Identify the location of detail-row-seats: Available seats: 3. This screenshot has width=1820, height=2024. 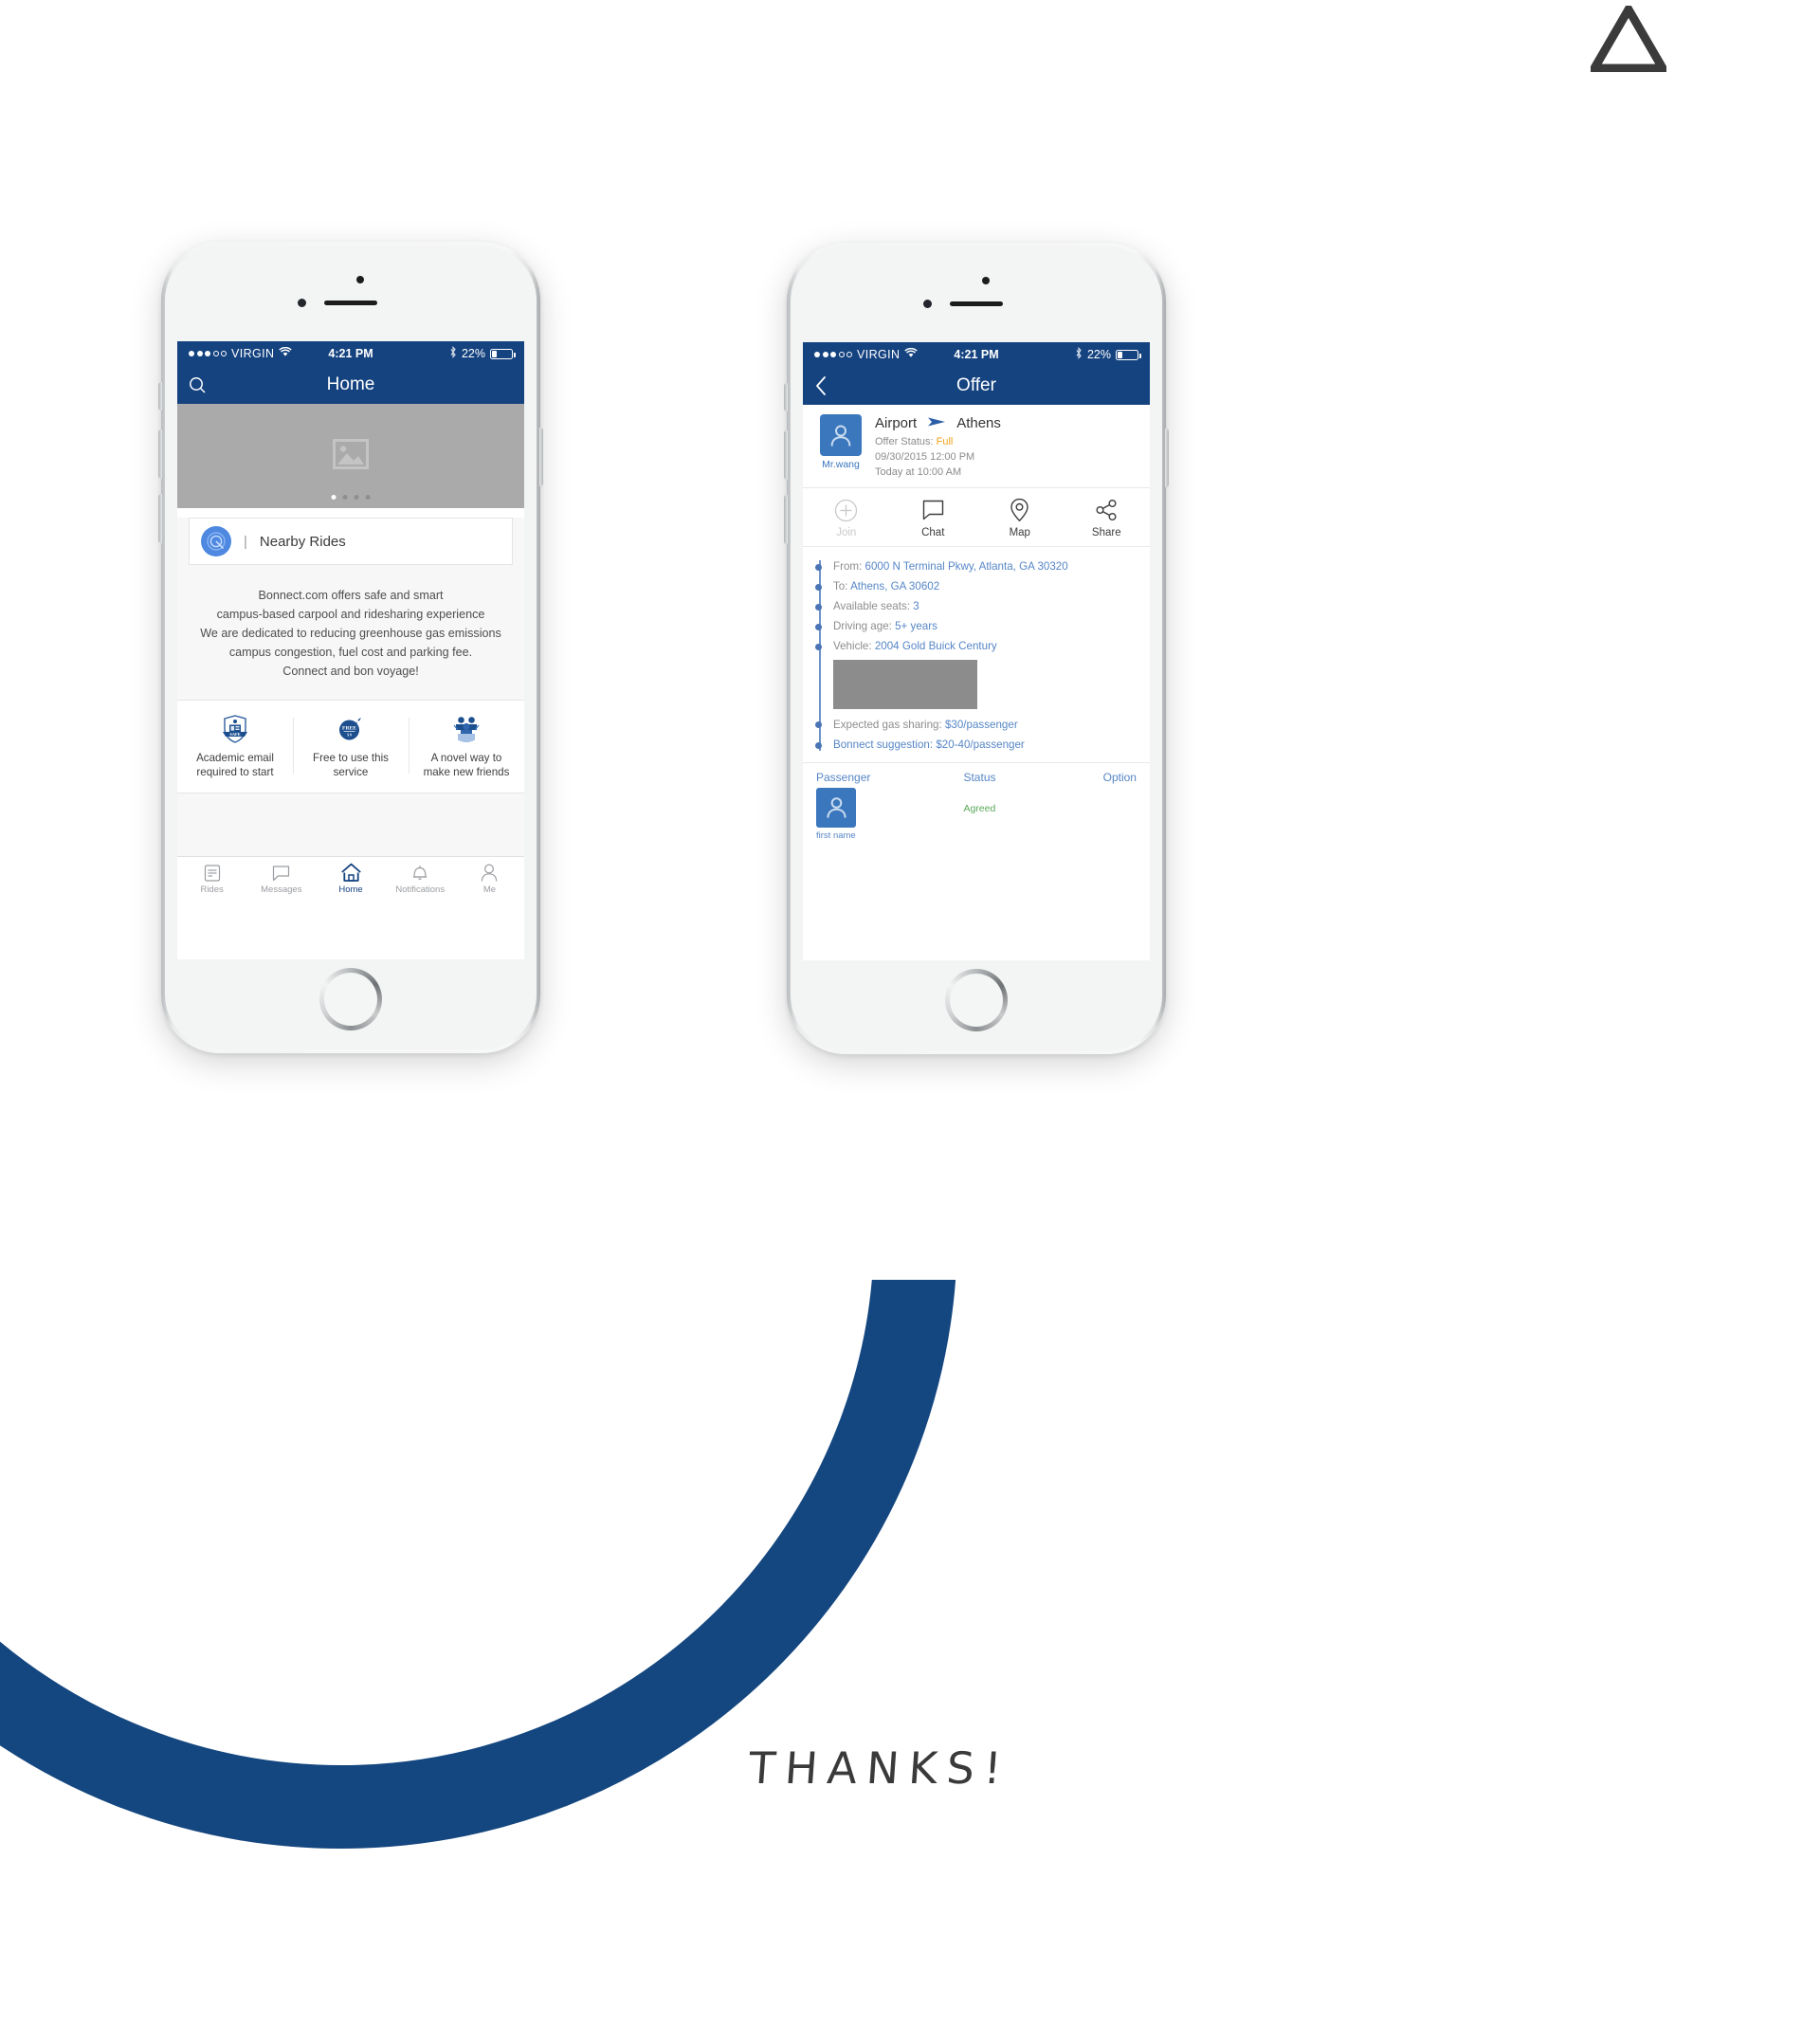
(976, 606).